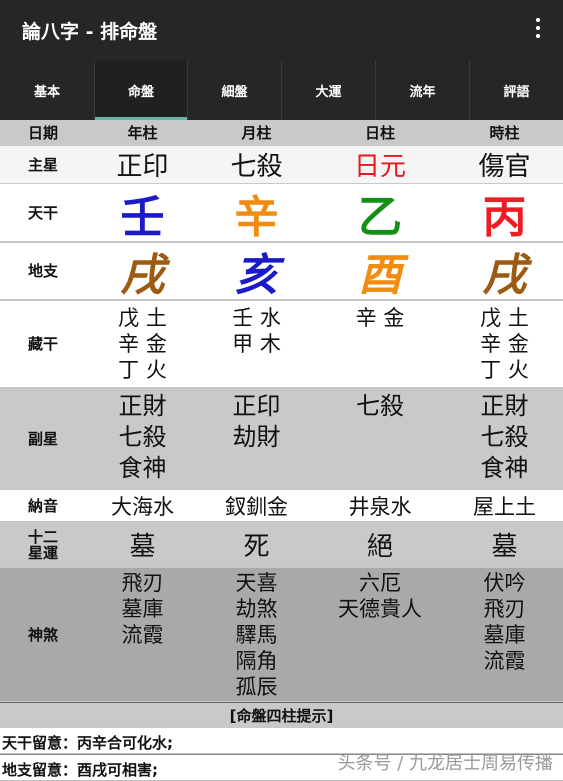 The height and width of the screenshot is (781, 563). I want to click on hidden-stem-cell: 辛 金, so click(380, 344).